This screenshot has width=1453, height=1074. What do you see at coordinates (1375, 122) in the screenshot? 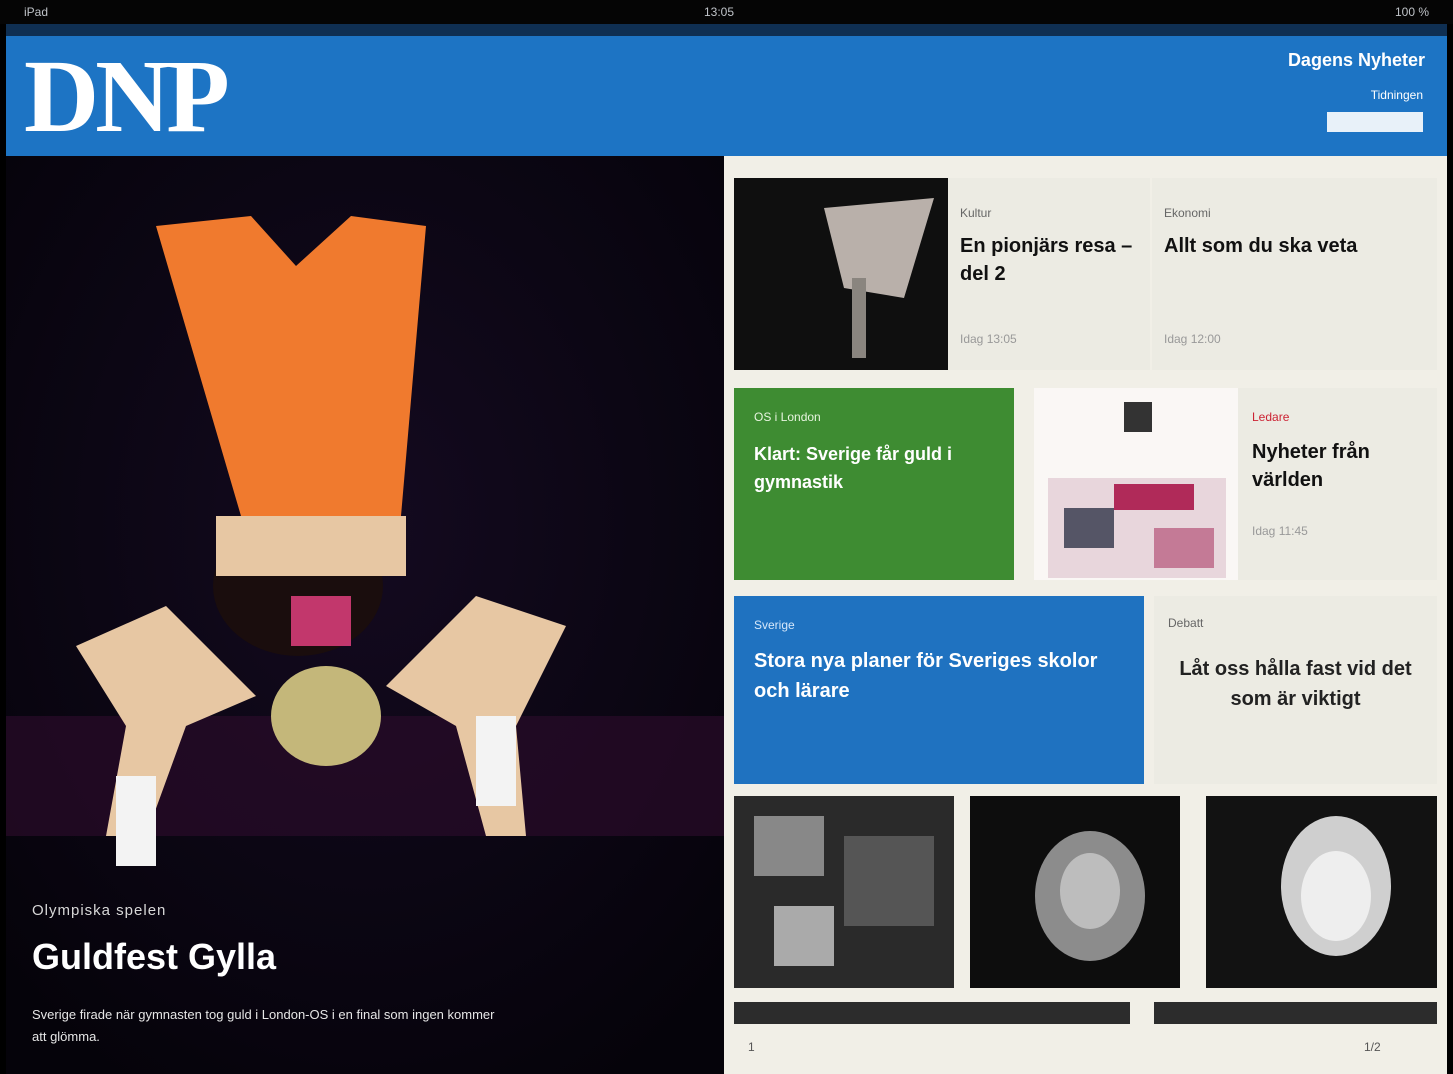
I see `header-button` at bounding box center [1375, 122].